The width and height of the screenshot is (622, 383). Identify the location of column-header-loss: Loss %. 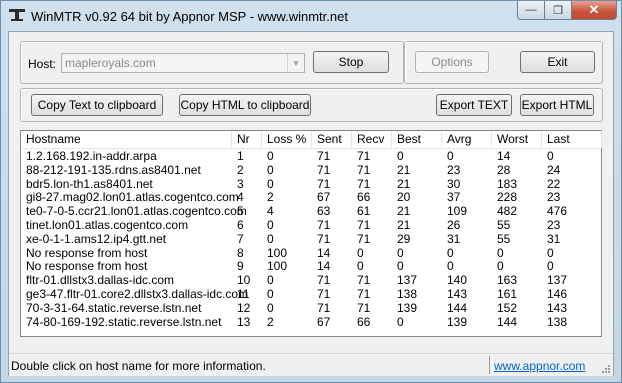
(287, 139).